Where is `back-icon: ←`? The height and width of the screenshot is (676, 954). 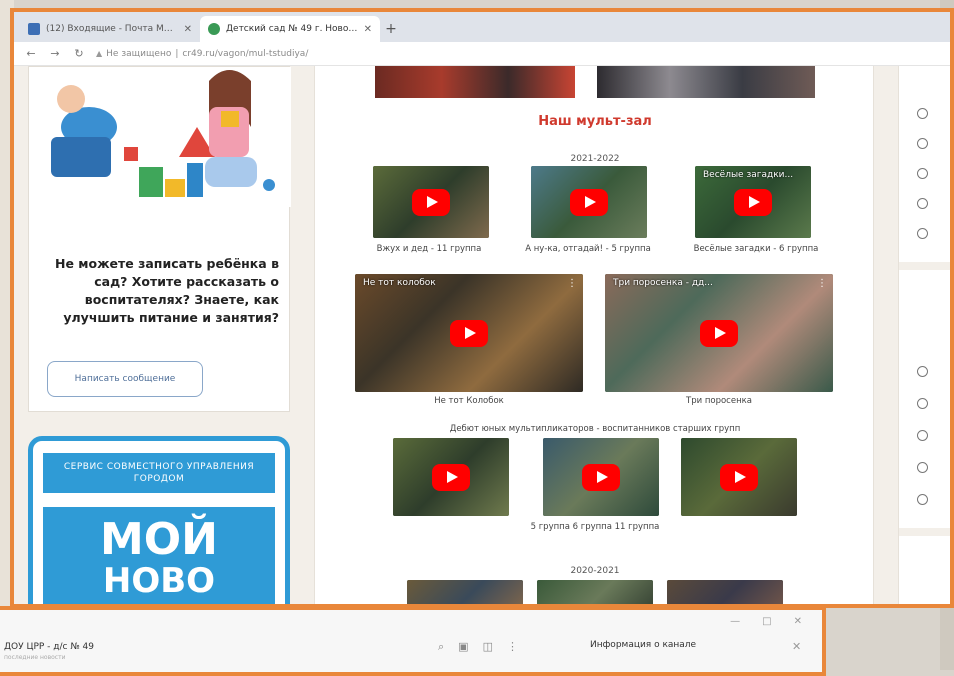
back-icon: ← is located at coordinates (31, 53).